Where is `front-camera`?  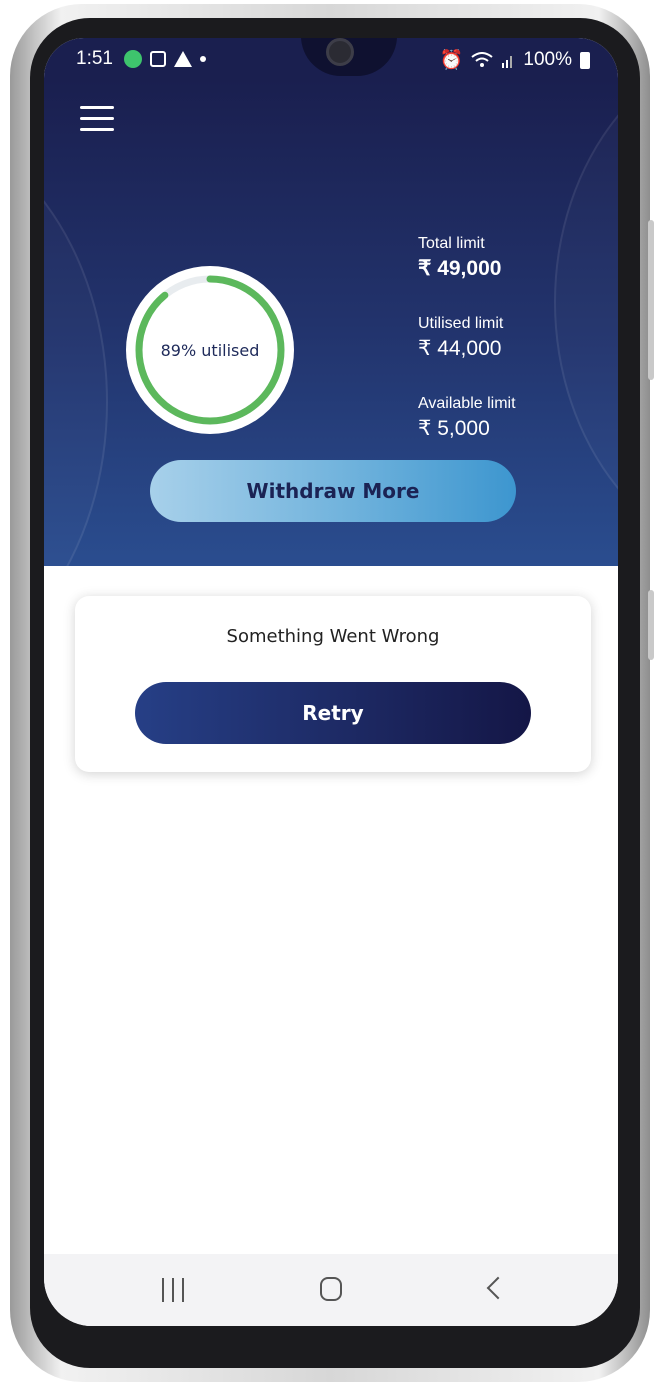 front-camera is located at coordinates (340, 52).